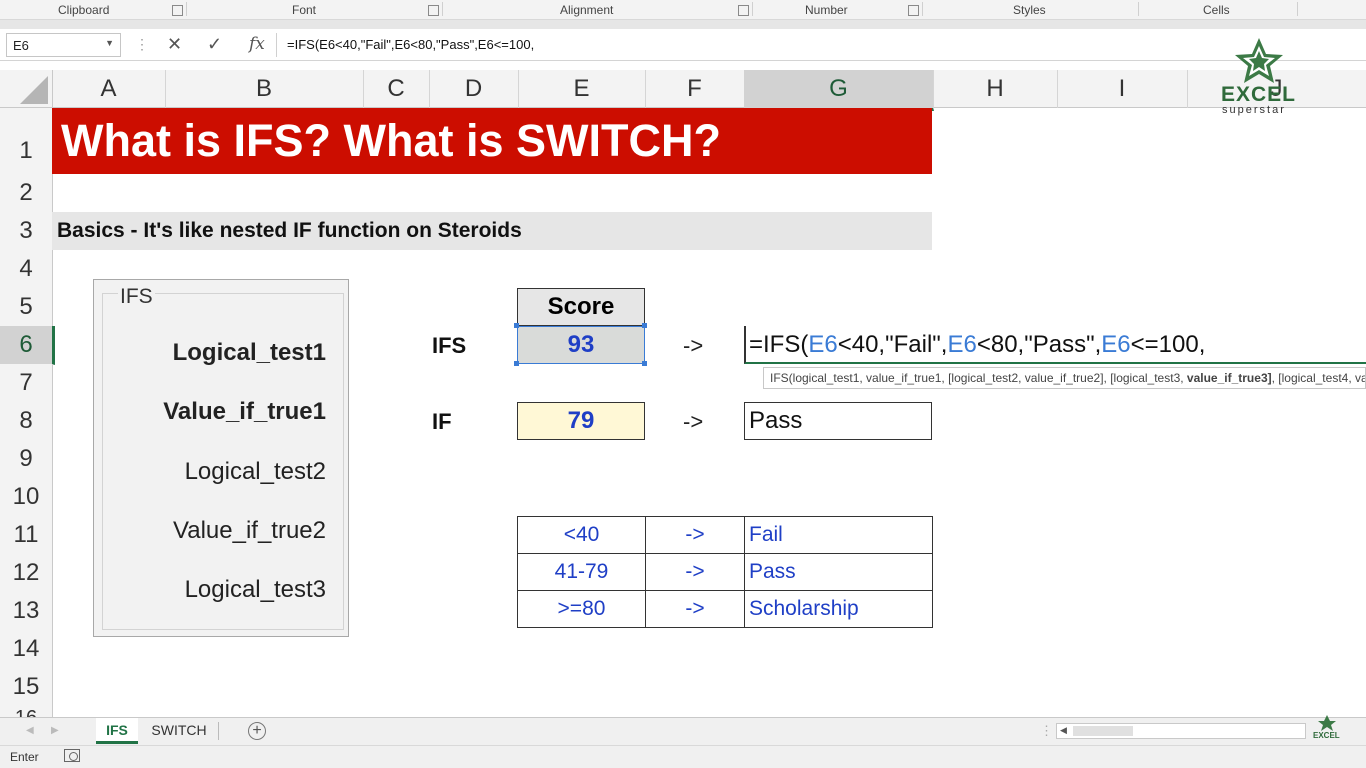 The image size is (1366, 768). Describe the element at coordinates (581, 421) in the screenshot. I see `if-score-cell: 79` at that location.